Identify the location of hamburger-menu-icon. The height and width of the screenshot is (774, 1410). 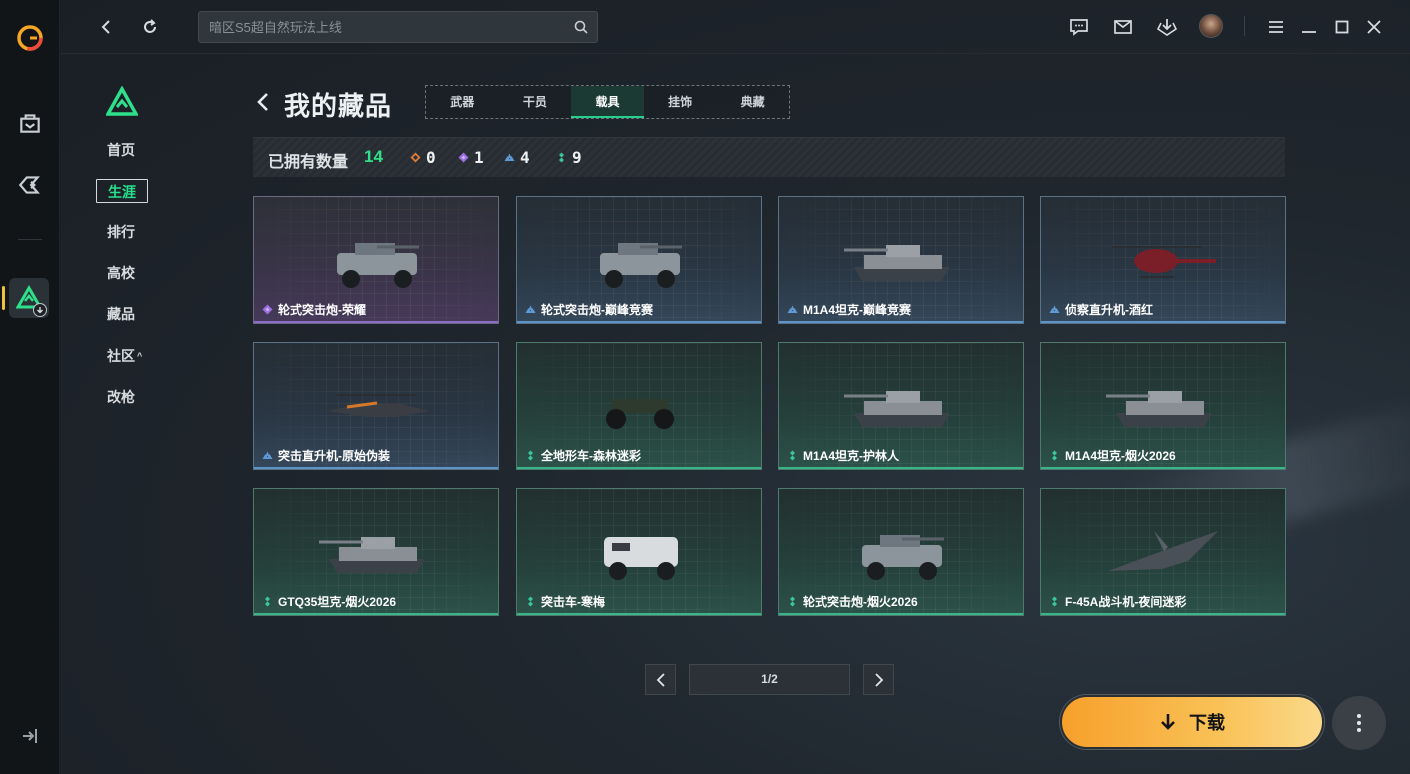
(1276, 27).